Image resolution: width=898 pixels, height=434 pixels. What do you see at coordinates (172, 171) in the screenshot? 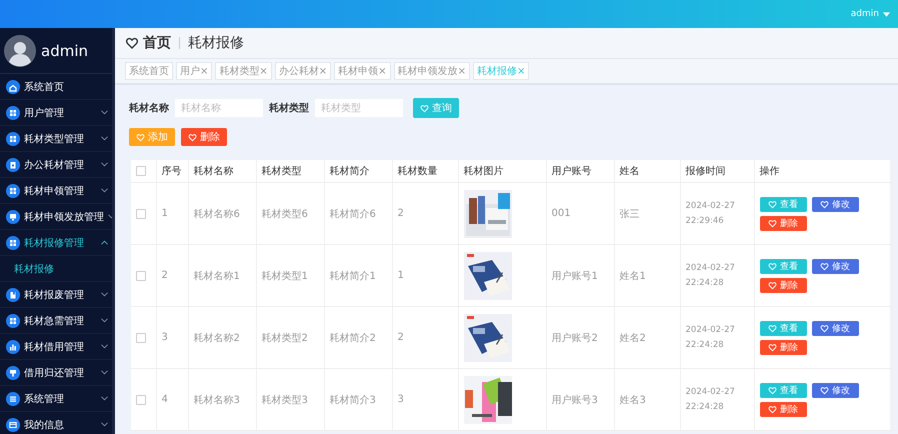
I see `column-header: 序号` at bounding box center [172, 171].